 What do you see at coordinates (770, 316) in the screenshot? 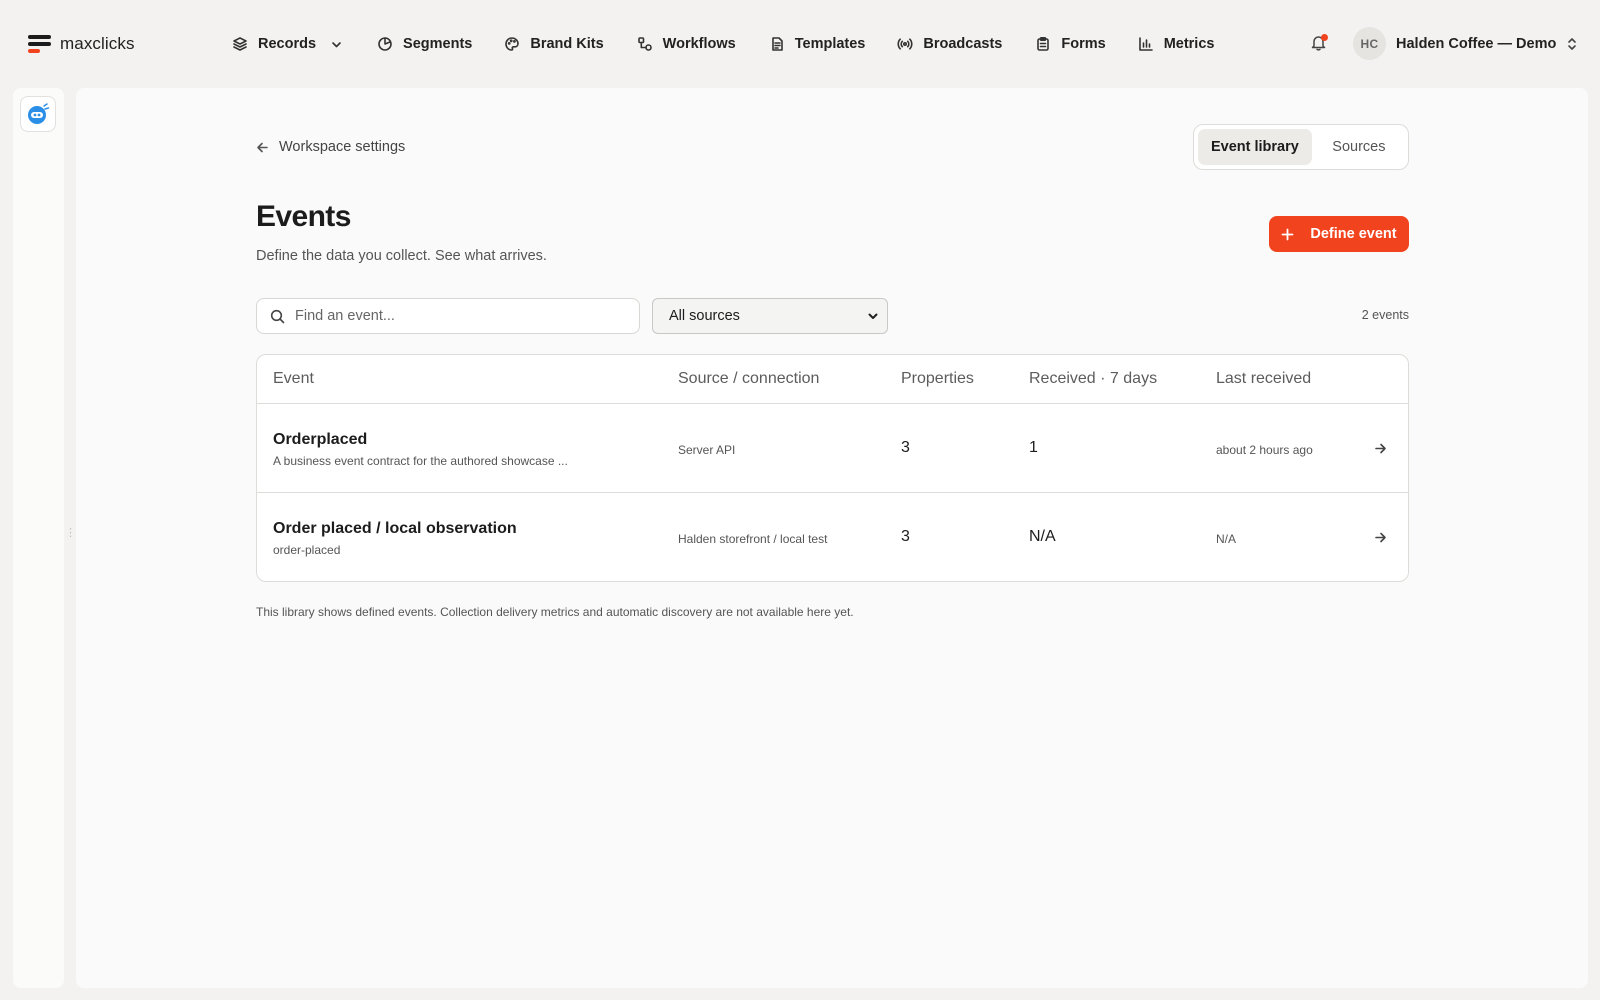
I see `source-filter-select: All sources` at bounding box center [770, 316].